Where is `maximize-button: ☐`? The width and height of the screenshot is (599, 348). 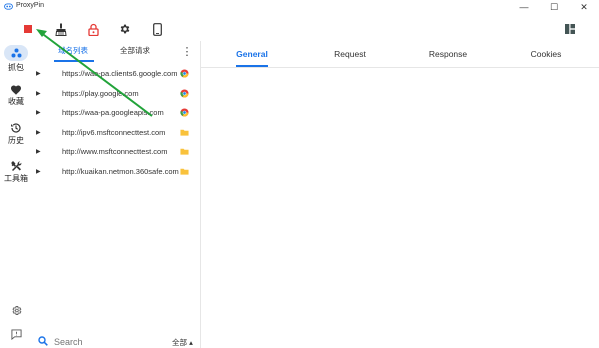 maximize-button: ☐ is located at coordinates (554, 7).